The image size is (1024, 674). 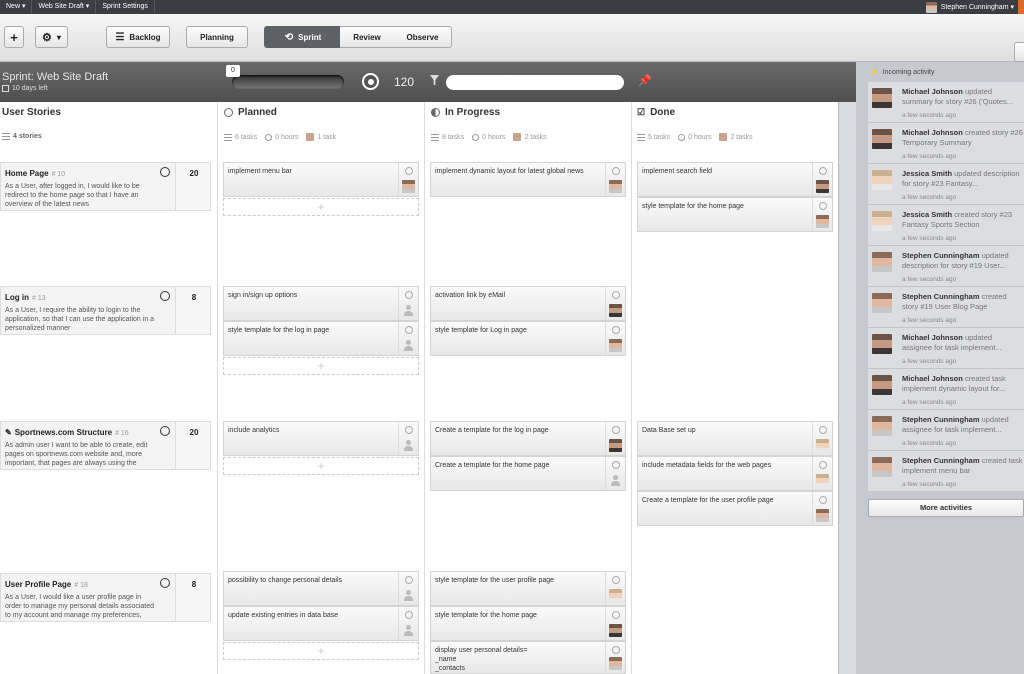 I want to click on task-card: activation link by eMail, so click(x=528, y=303).